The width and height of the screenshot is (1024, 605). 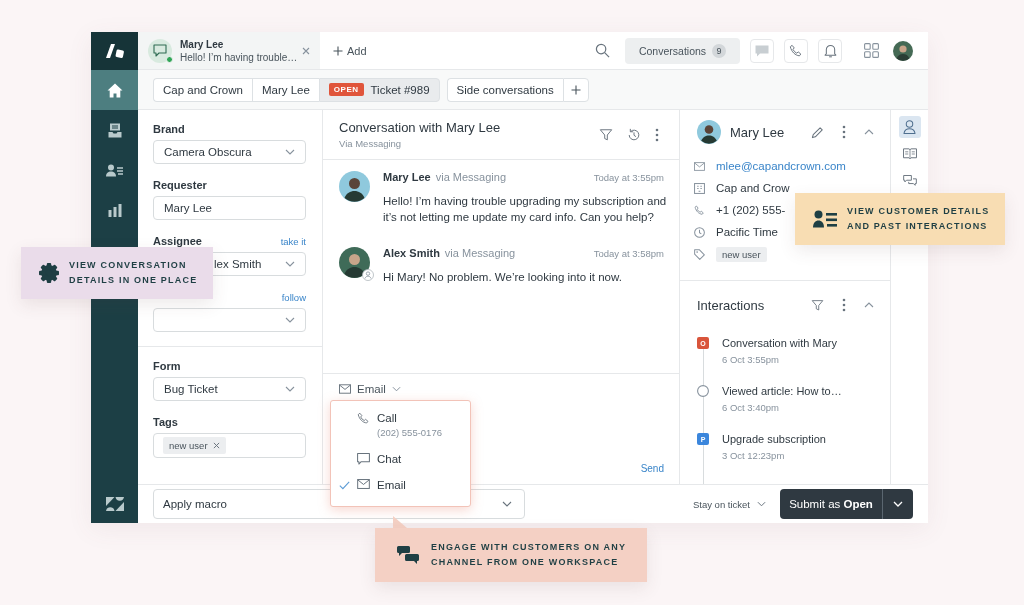 What do you see at coordinates (114, 90) in the screenshot?
I see `nav-button` at bounding box center [114, 90].